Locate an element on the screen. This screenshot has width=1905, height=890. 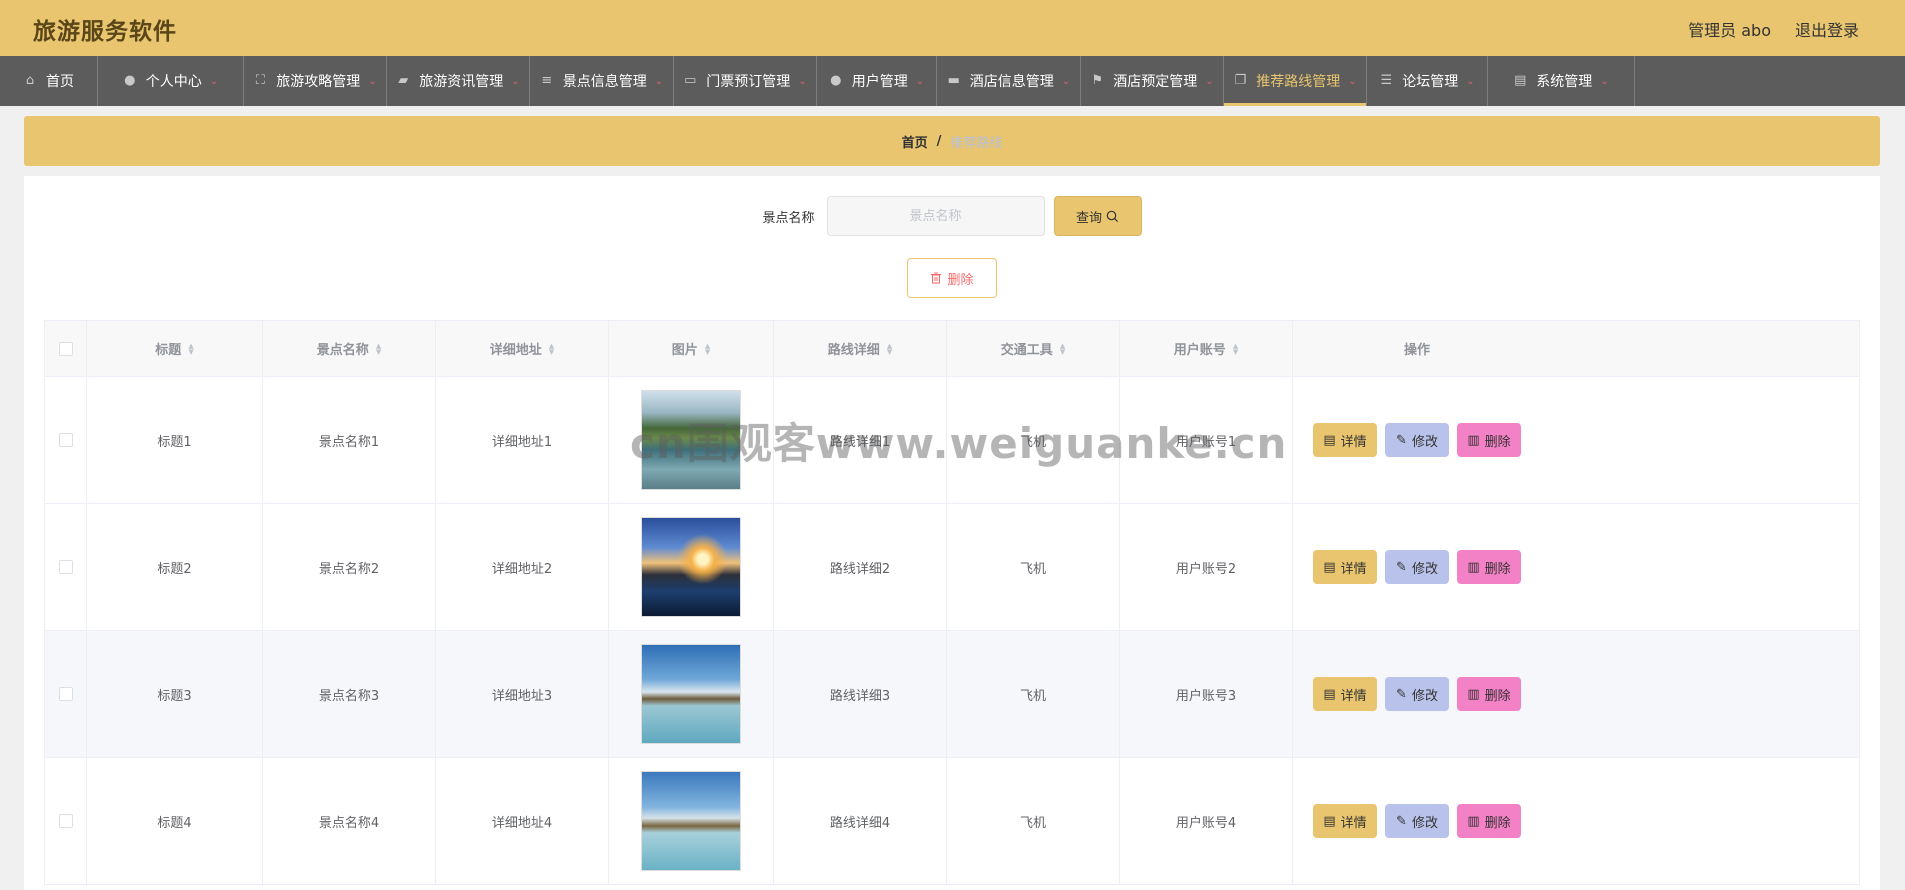
edit-button-label: 修改 is located at coordinates (1424, 442).